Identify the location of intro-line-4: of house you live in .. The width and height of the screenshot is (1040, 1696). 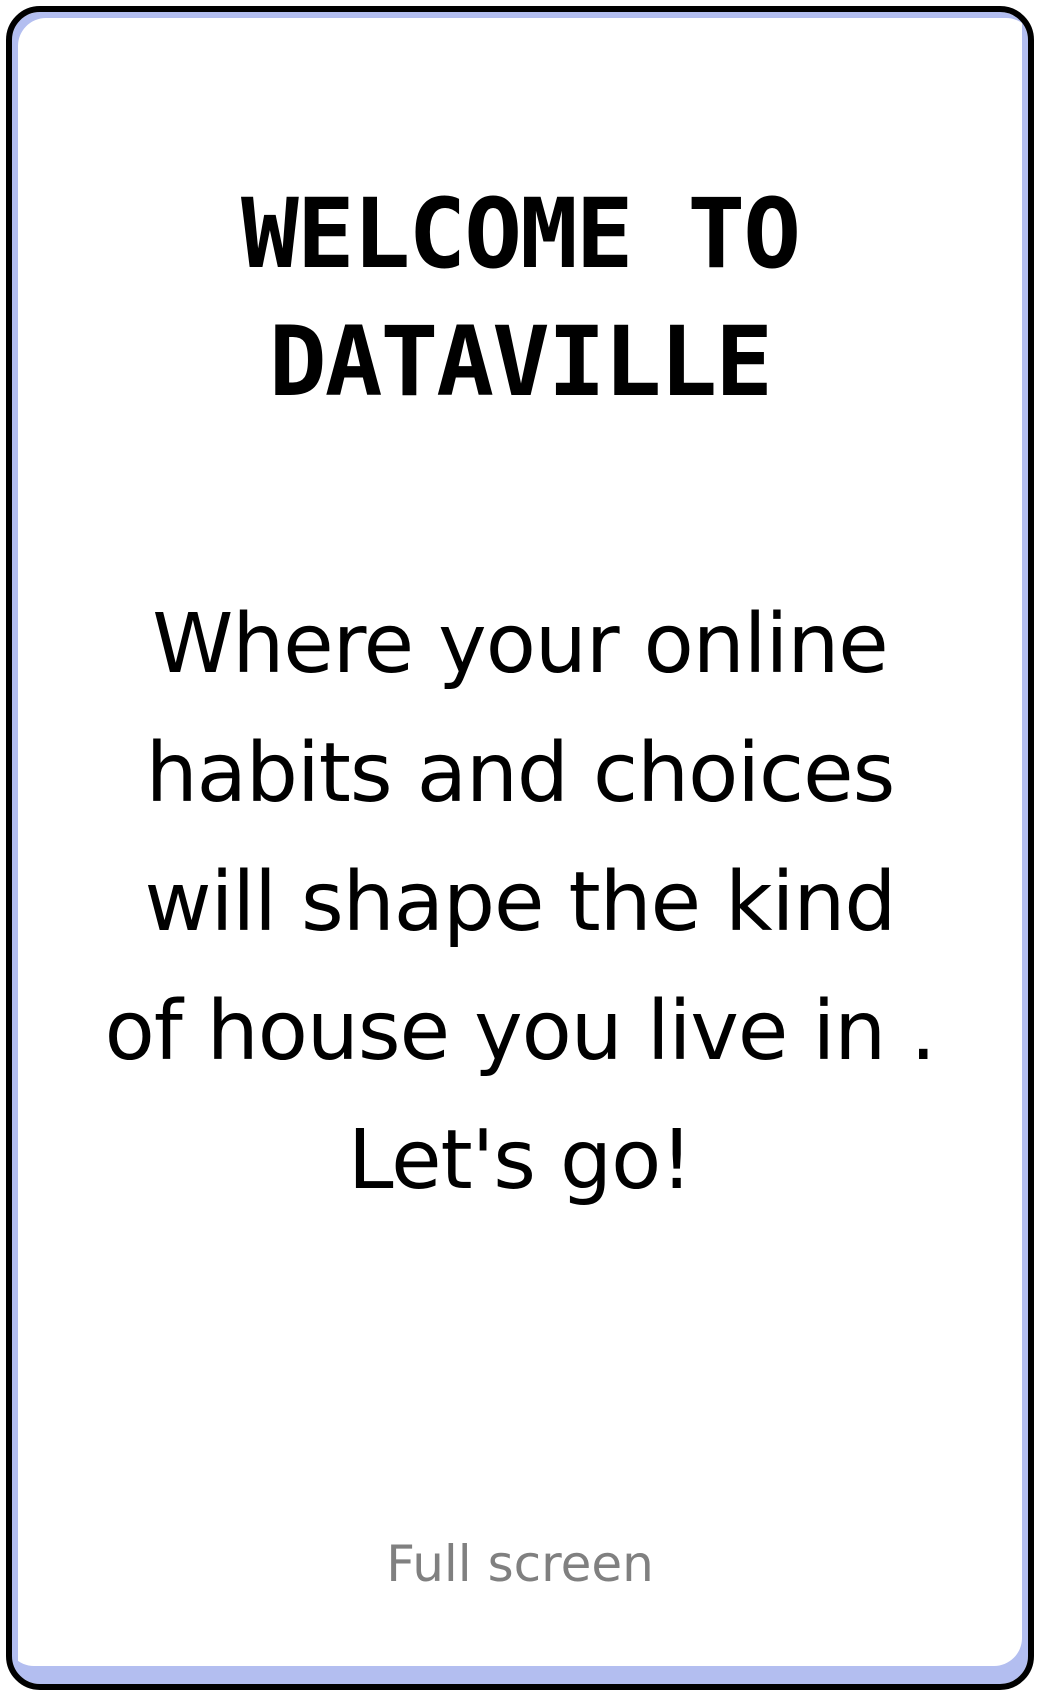
(520, 1031).